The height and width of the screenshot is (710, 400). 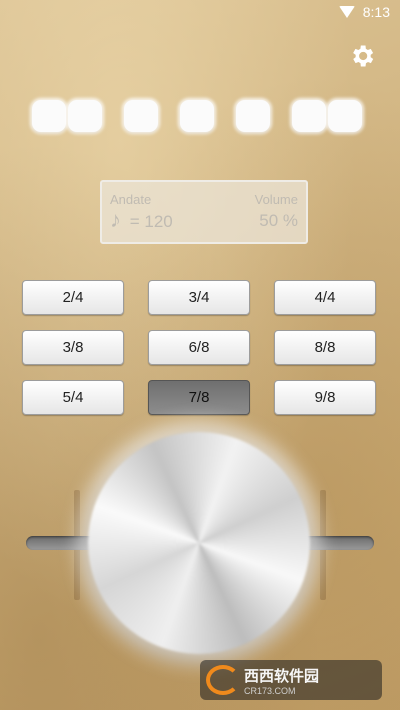 I want to click on wifi-icon, so click(x=346, y=12).